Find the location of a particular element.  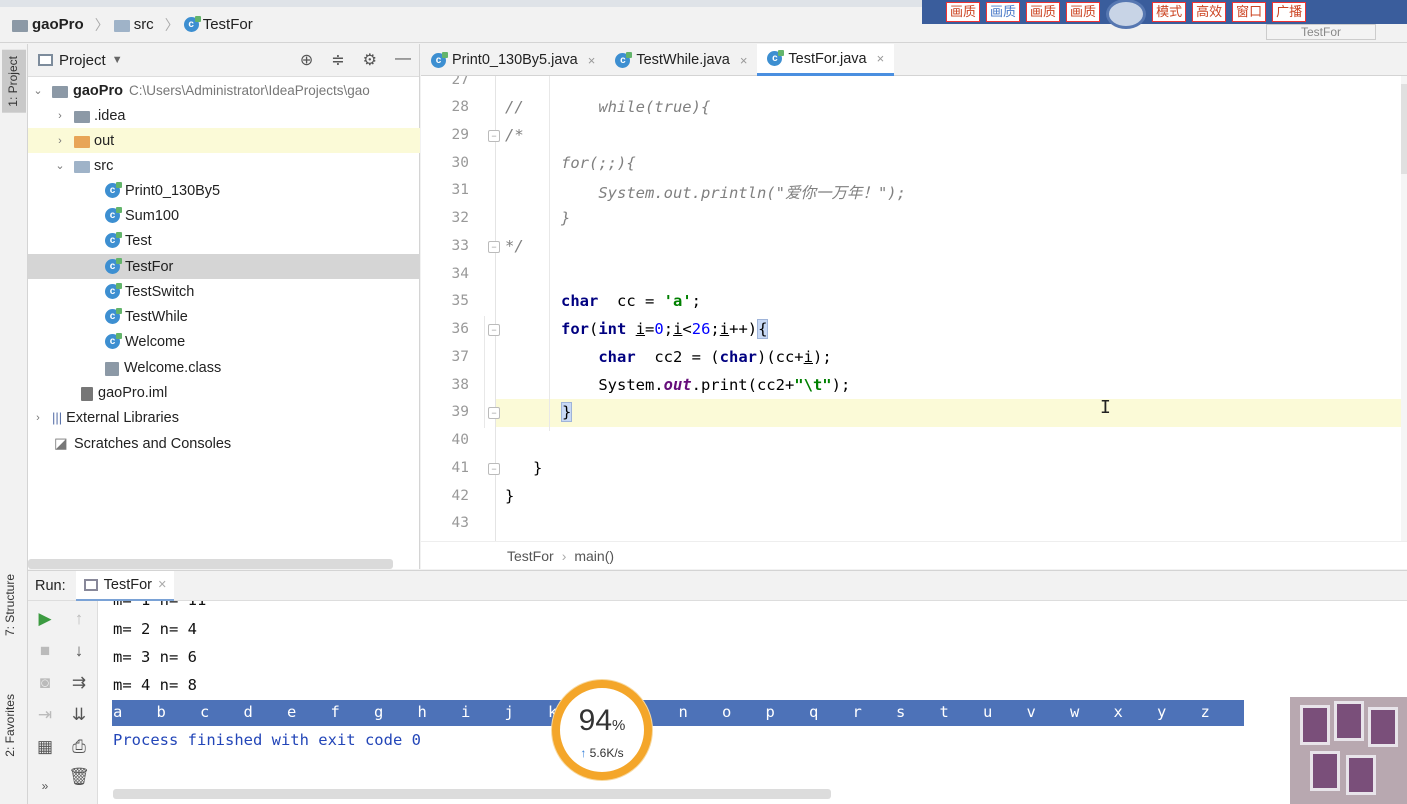

overlay-button-2: 画质 is located at coordinates (1003, 12).